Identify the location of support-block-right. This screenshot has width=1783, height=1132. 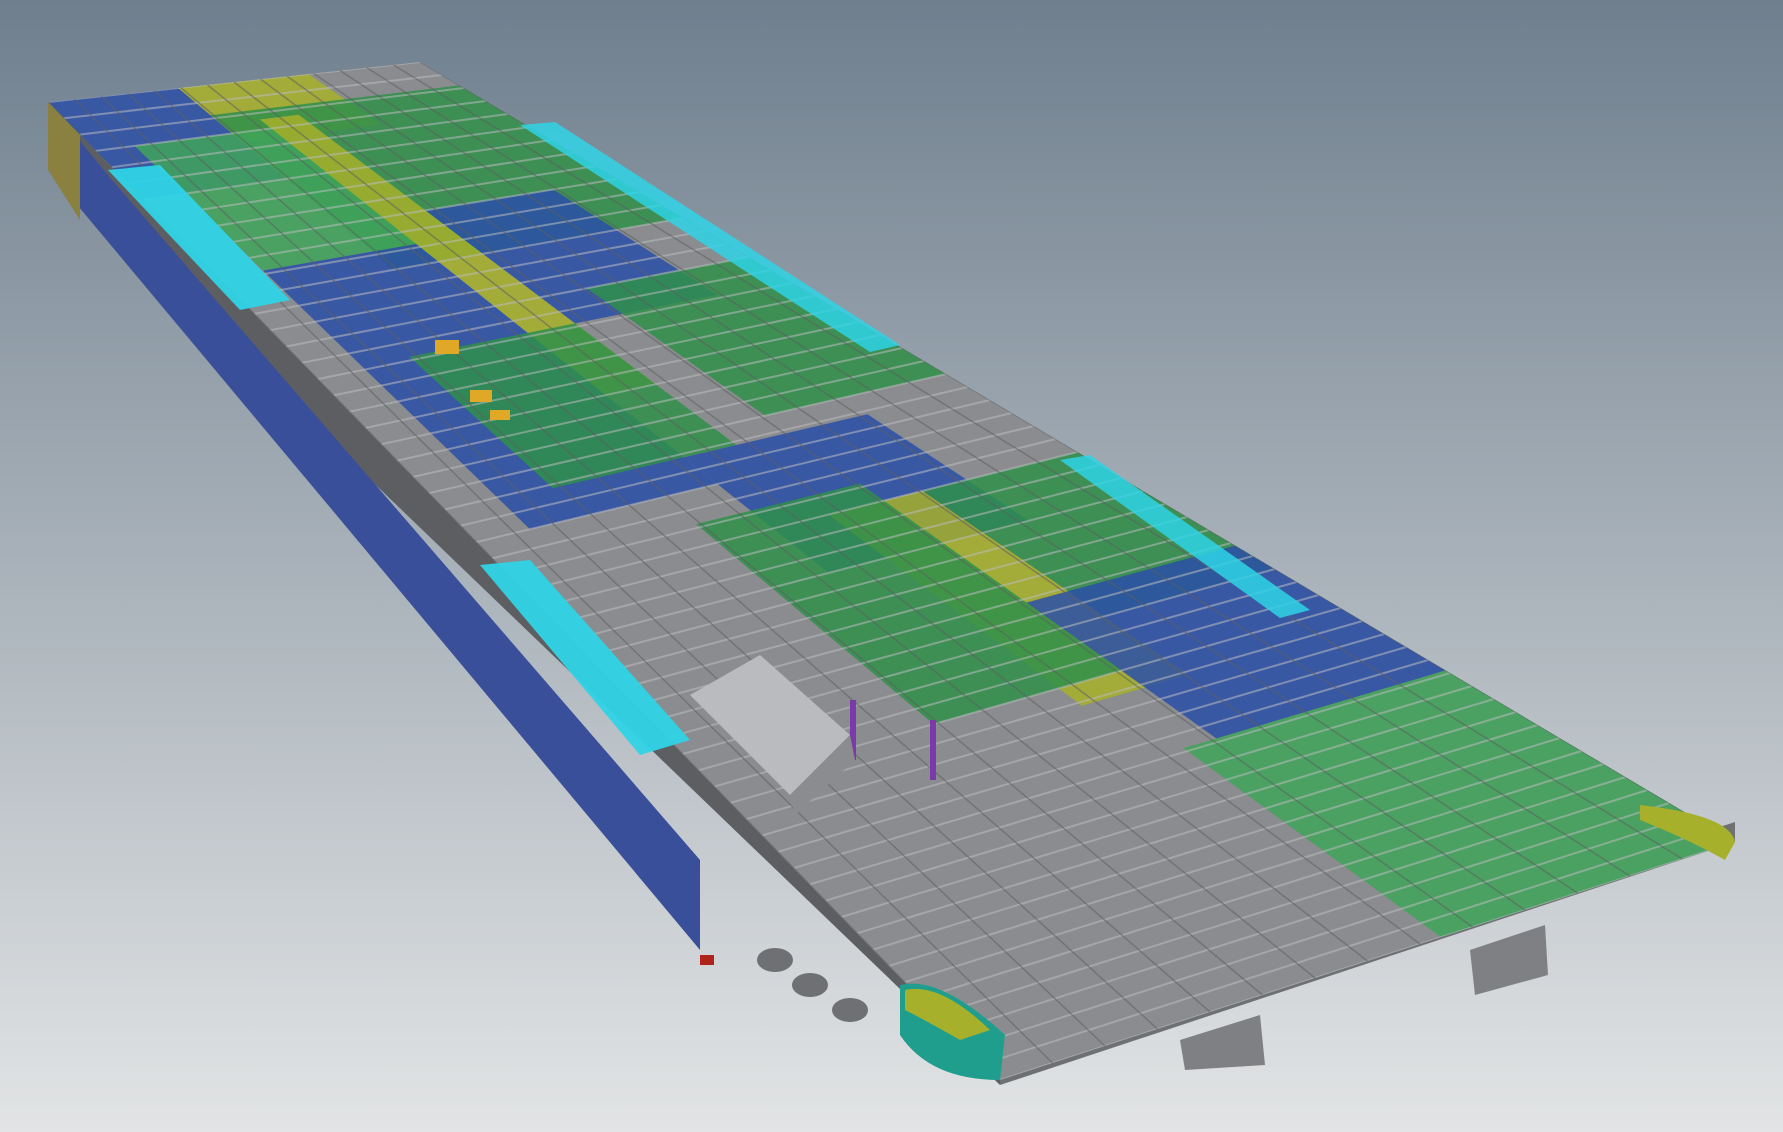
(1509, 960).